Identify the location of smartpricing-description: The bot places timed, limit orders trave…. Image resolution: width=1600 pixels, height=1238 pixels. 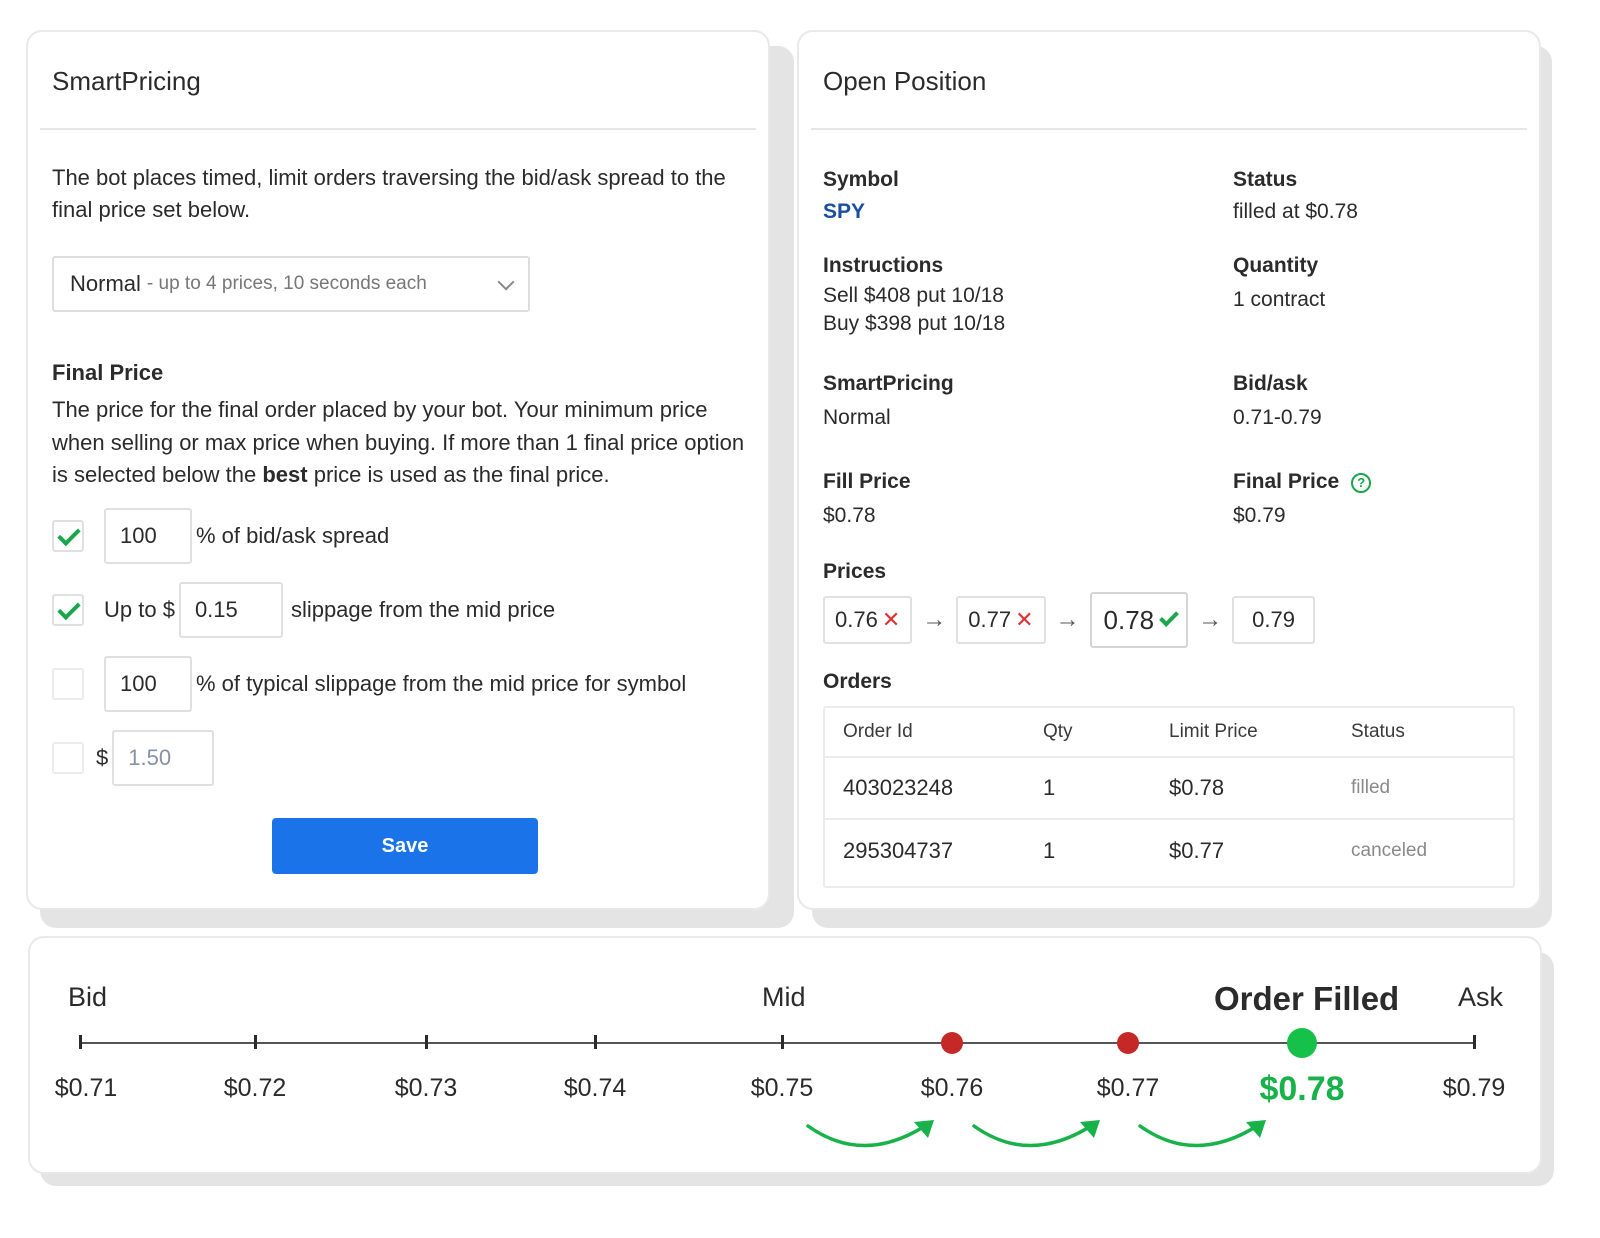
(389, 193).